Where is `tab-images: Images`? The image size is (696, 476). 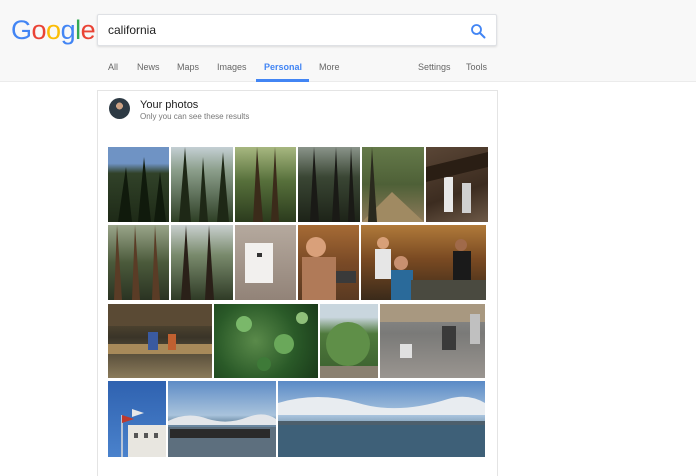
tab-images: Images is located at coordinates (232, 67).